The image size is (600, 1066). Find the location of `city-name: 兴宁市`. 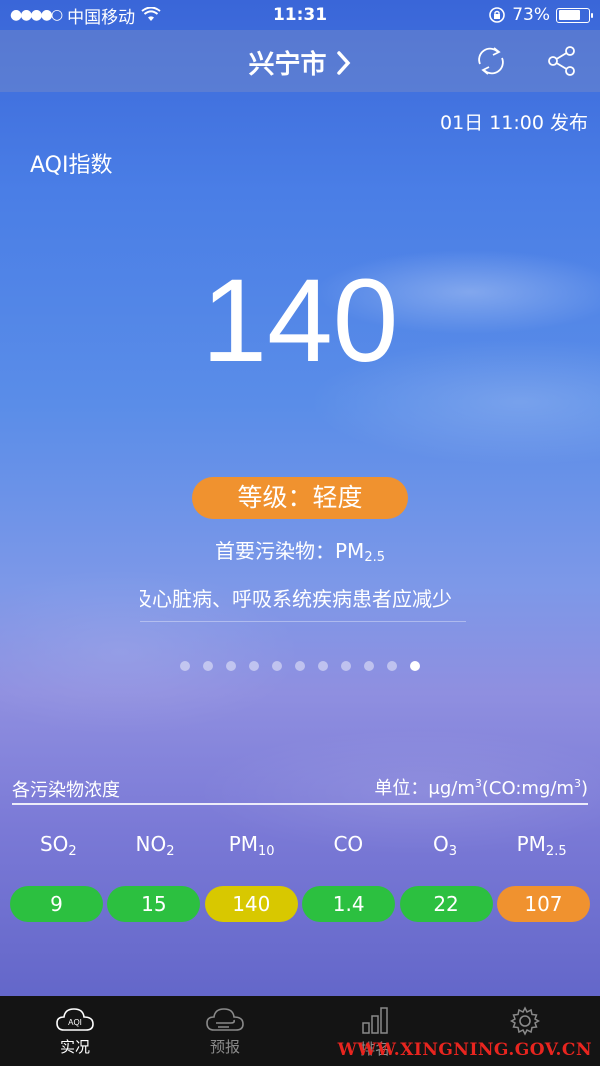

city-name: 兴宁市 is located at coordinates (287, 65).